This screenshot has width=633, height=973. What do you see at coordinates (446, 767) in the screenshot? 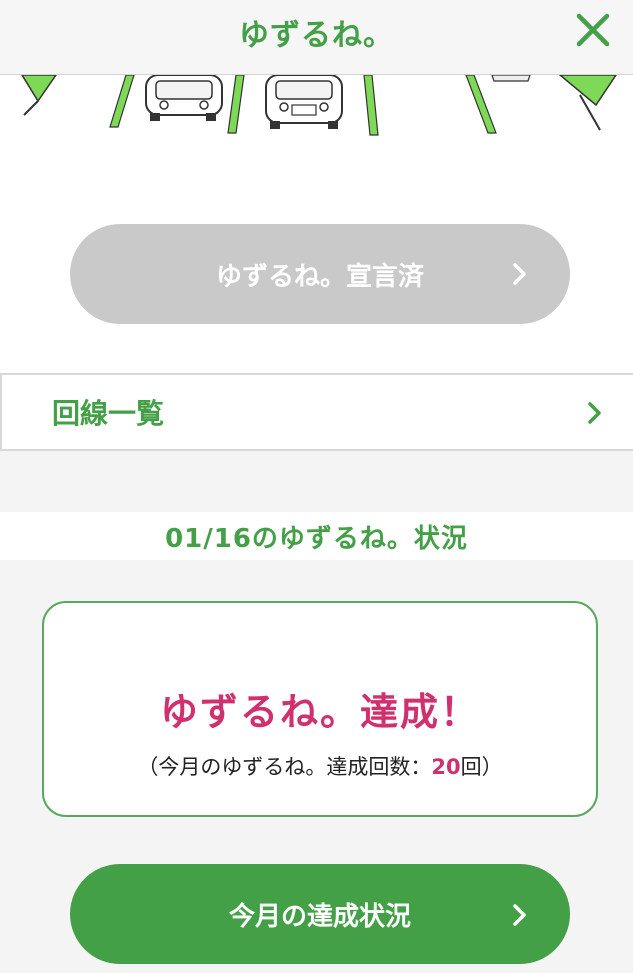
I see `achievement-count: 20` at bounding box center [446, 767].